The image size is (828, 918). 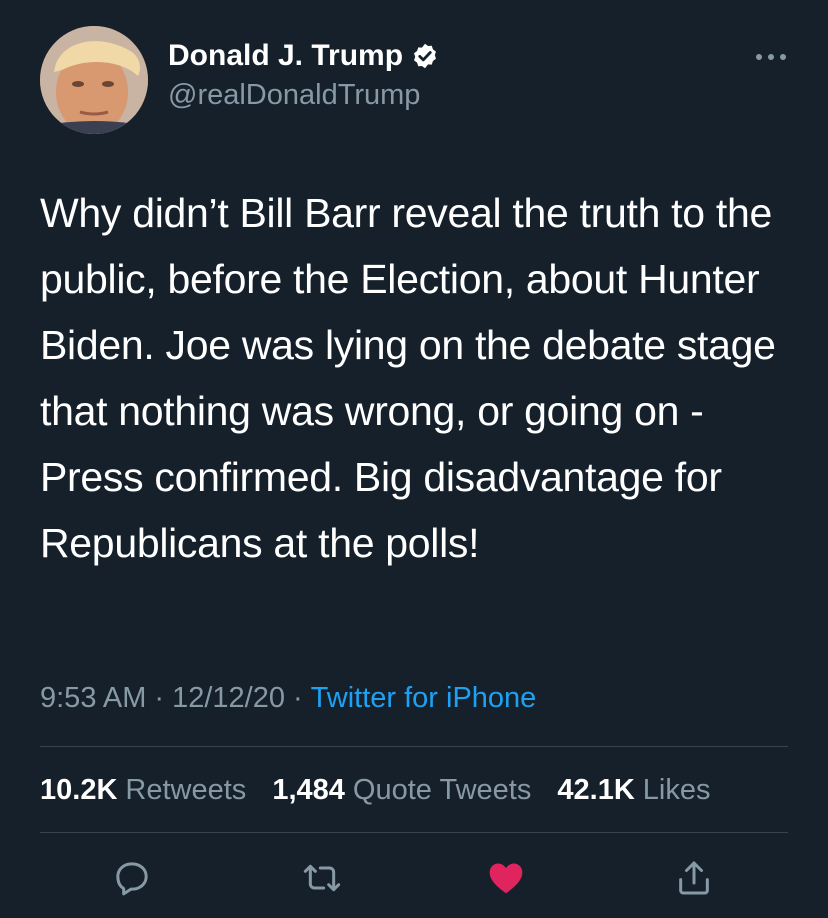 What do you see at coordinates (303, 95) in the screenshot?
I see `user-handle: @realDonaldTrump` at bounding box center [303, 95].